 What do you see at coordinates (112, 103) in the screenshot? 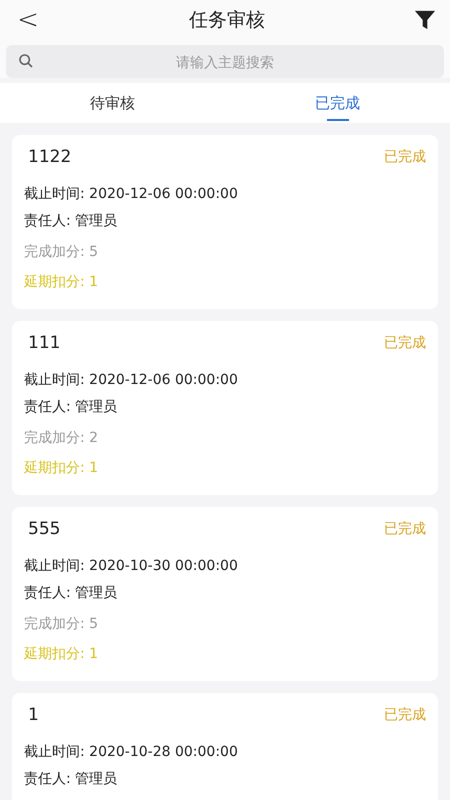
I see `tab: 待审核` at bounding box center [112, 103].